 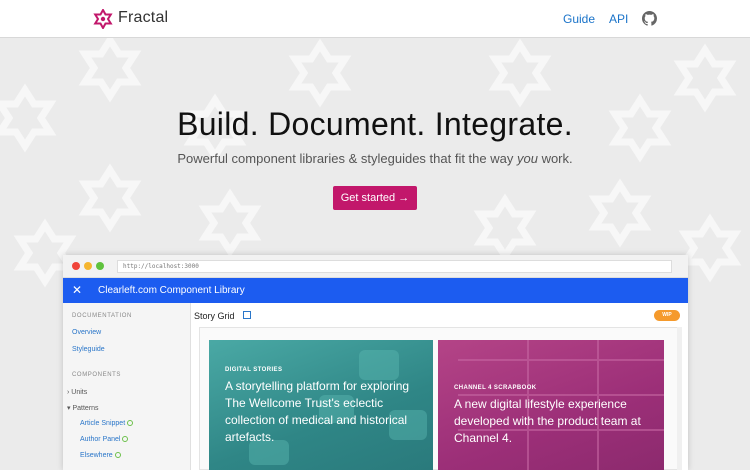 I want to click on hero-title: Build. Document. Integrate., so click(x=375, y=124).